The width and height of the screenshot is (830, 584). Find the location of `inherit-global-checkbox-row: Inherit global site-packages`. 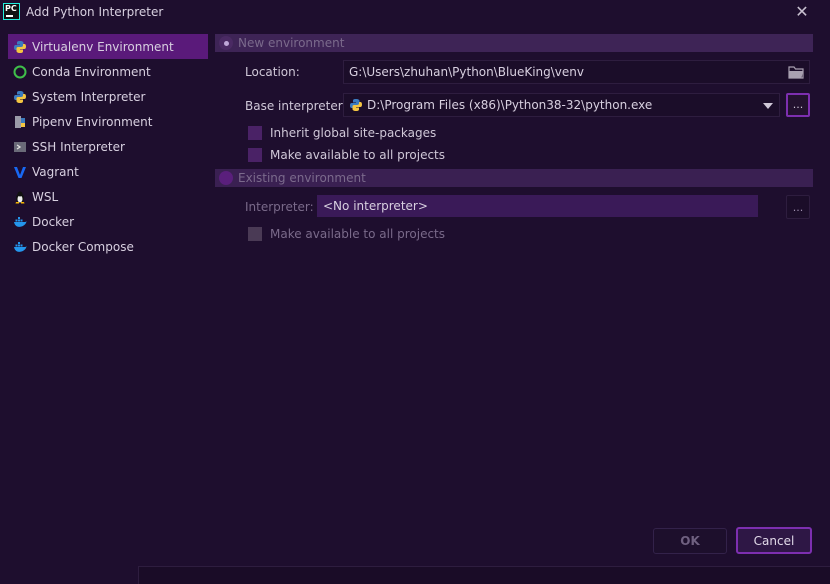

inherit-global-checkbox-row: Inherit global site-packages is located at coordinates (342, 133).